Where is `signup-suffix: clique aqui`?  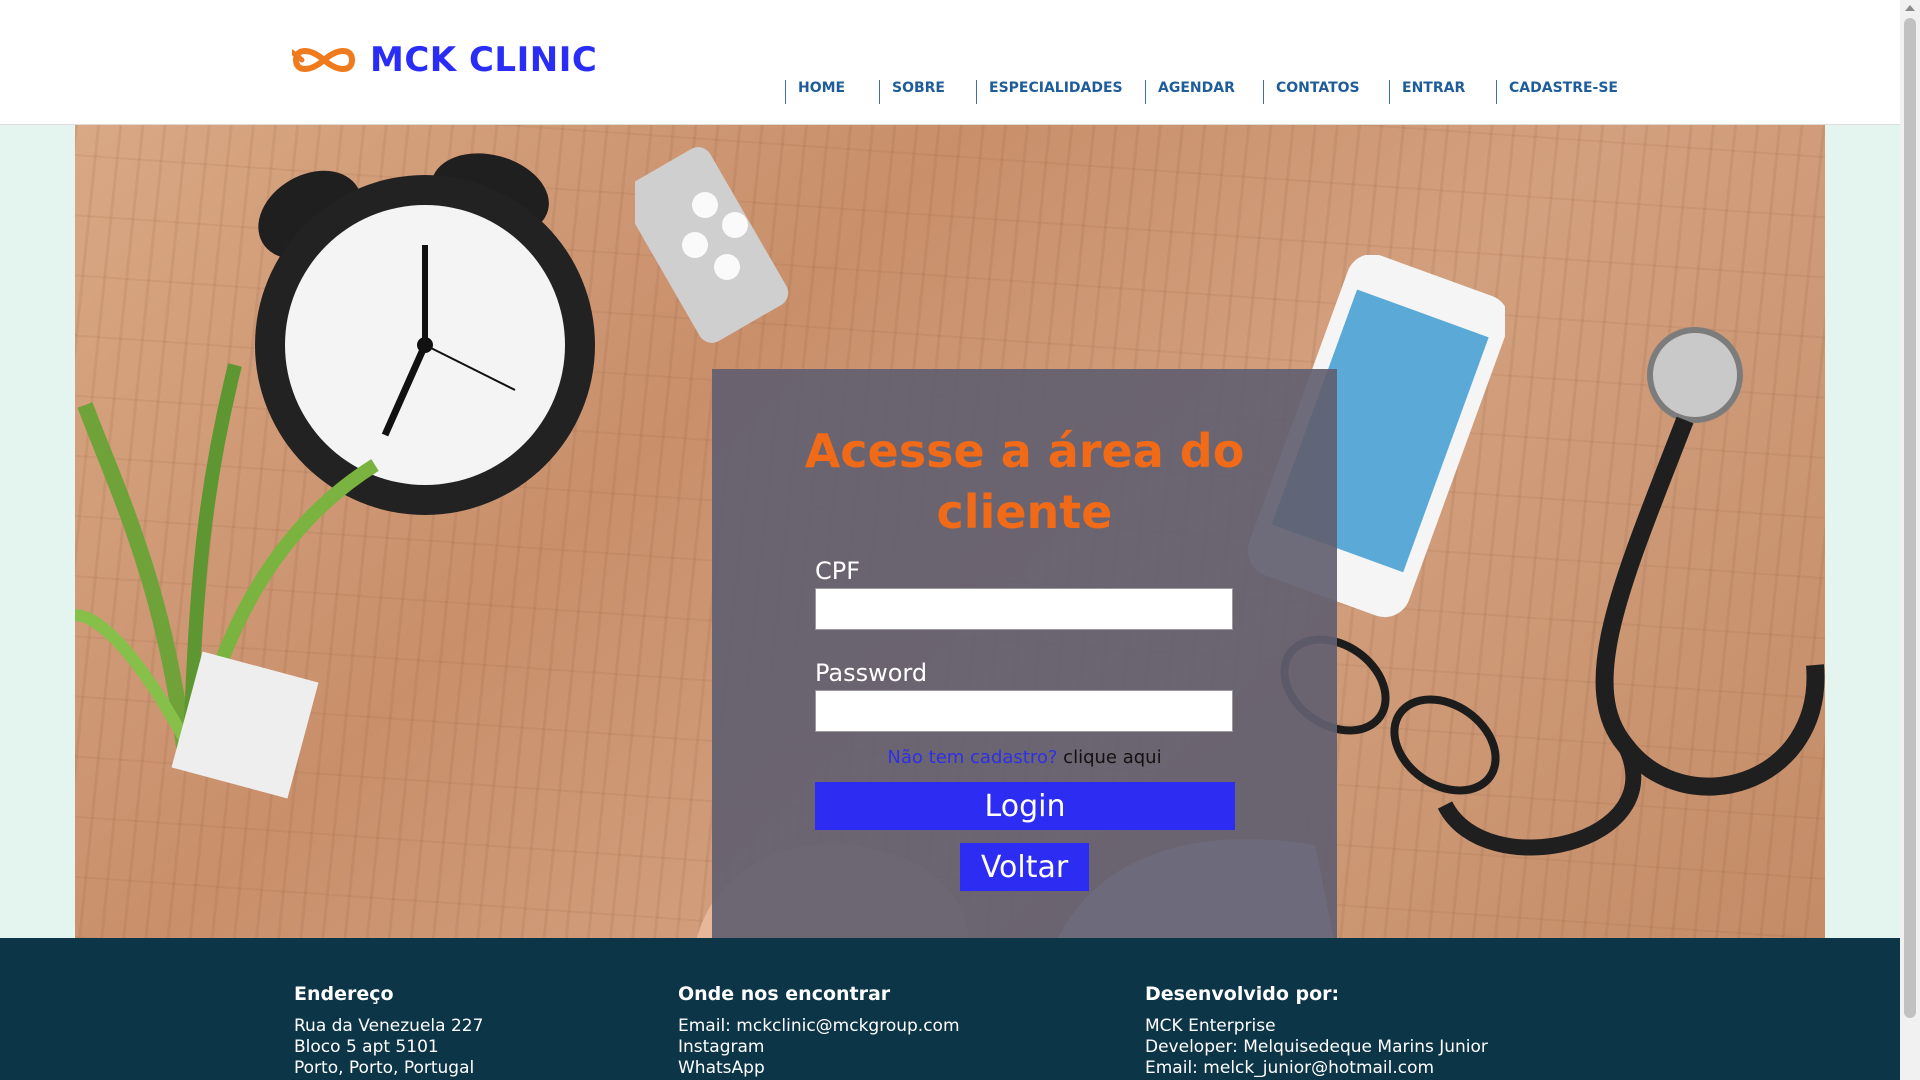
signup-suffix: clique aqui is located at coordinates (1112, 757).